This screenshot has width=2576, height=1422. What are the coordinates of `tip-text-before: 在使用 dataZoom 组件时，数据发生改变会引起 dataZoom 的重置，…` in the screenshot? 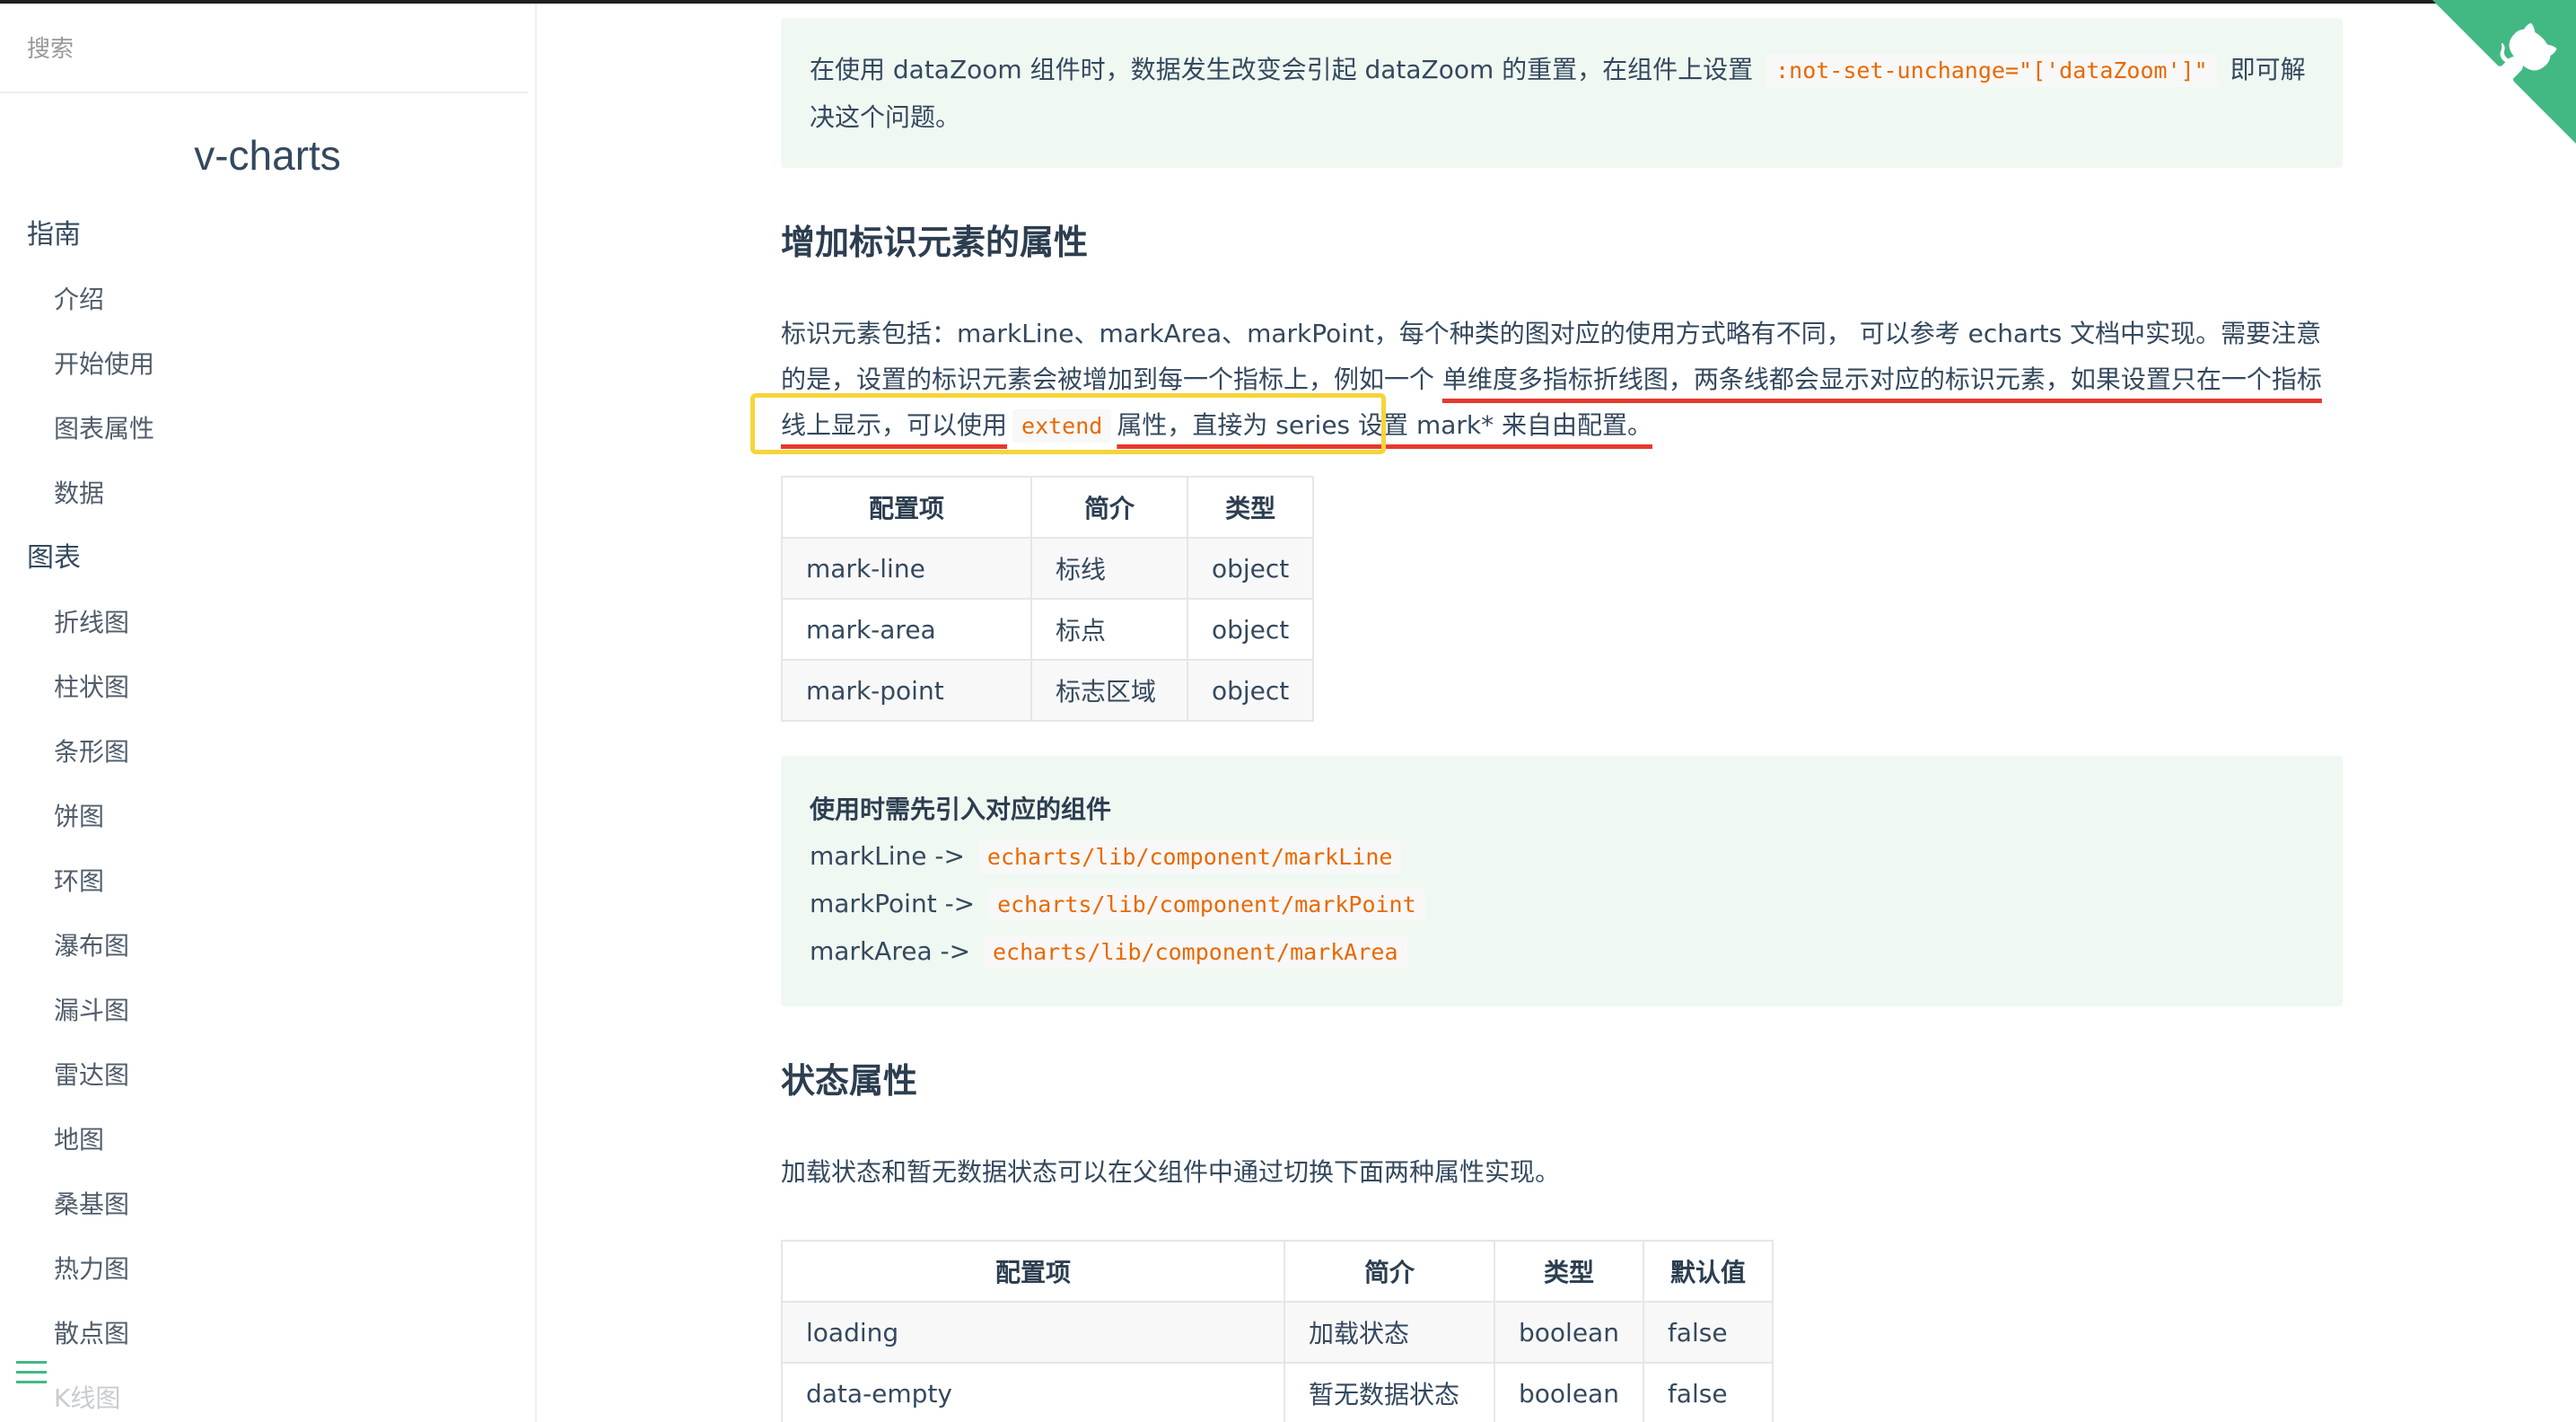 It's located at (1282, 69).